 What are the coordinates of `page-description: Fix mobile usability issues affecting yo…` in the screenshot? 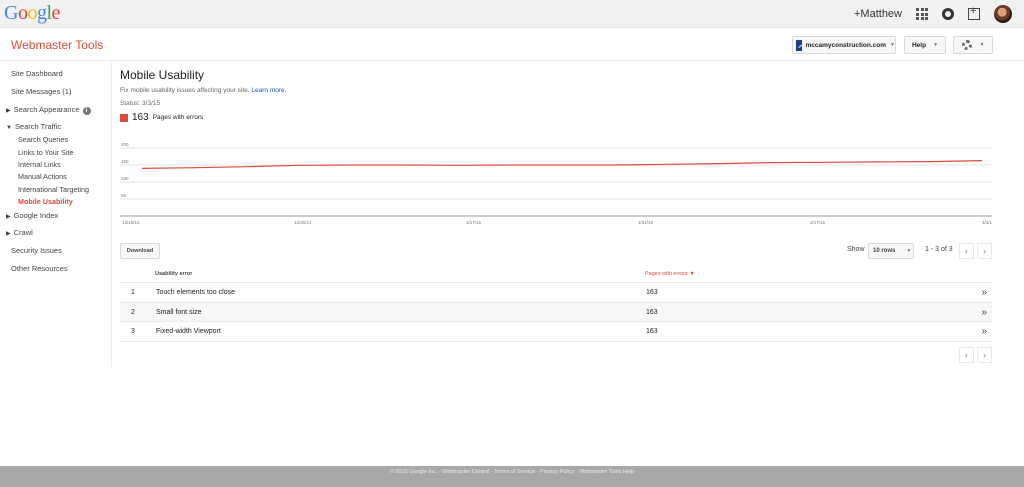 It's located at (203, 90).